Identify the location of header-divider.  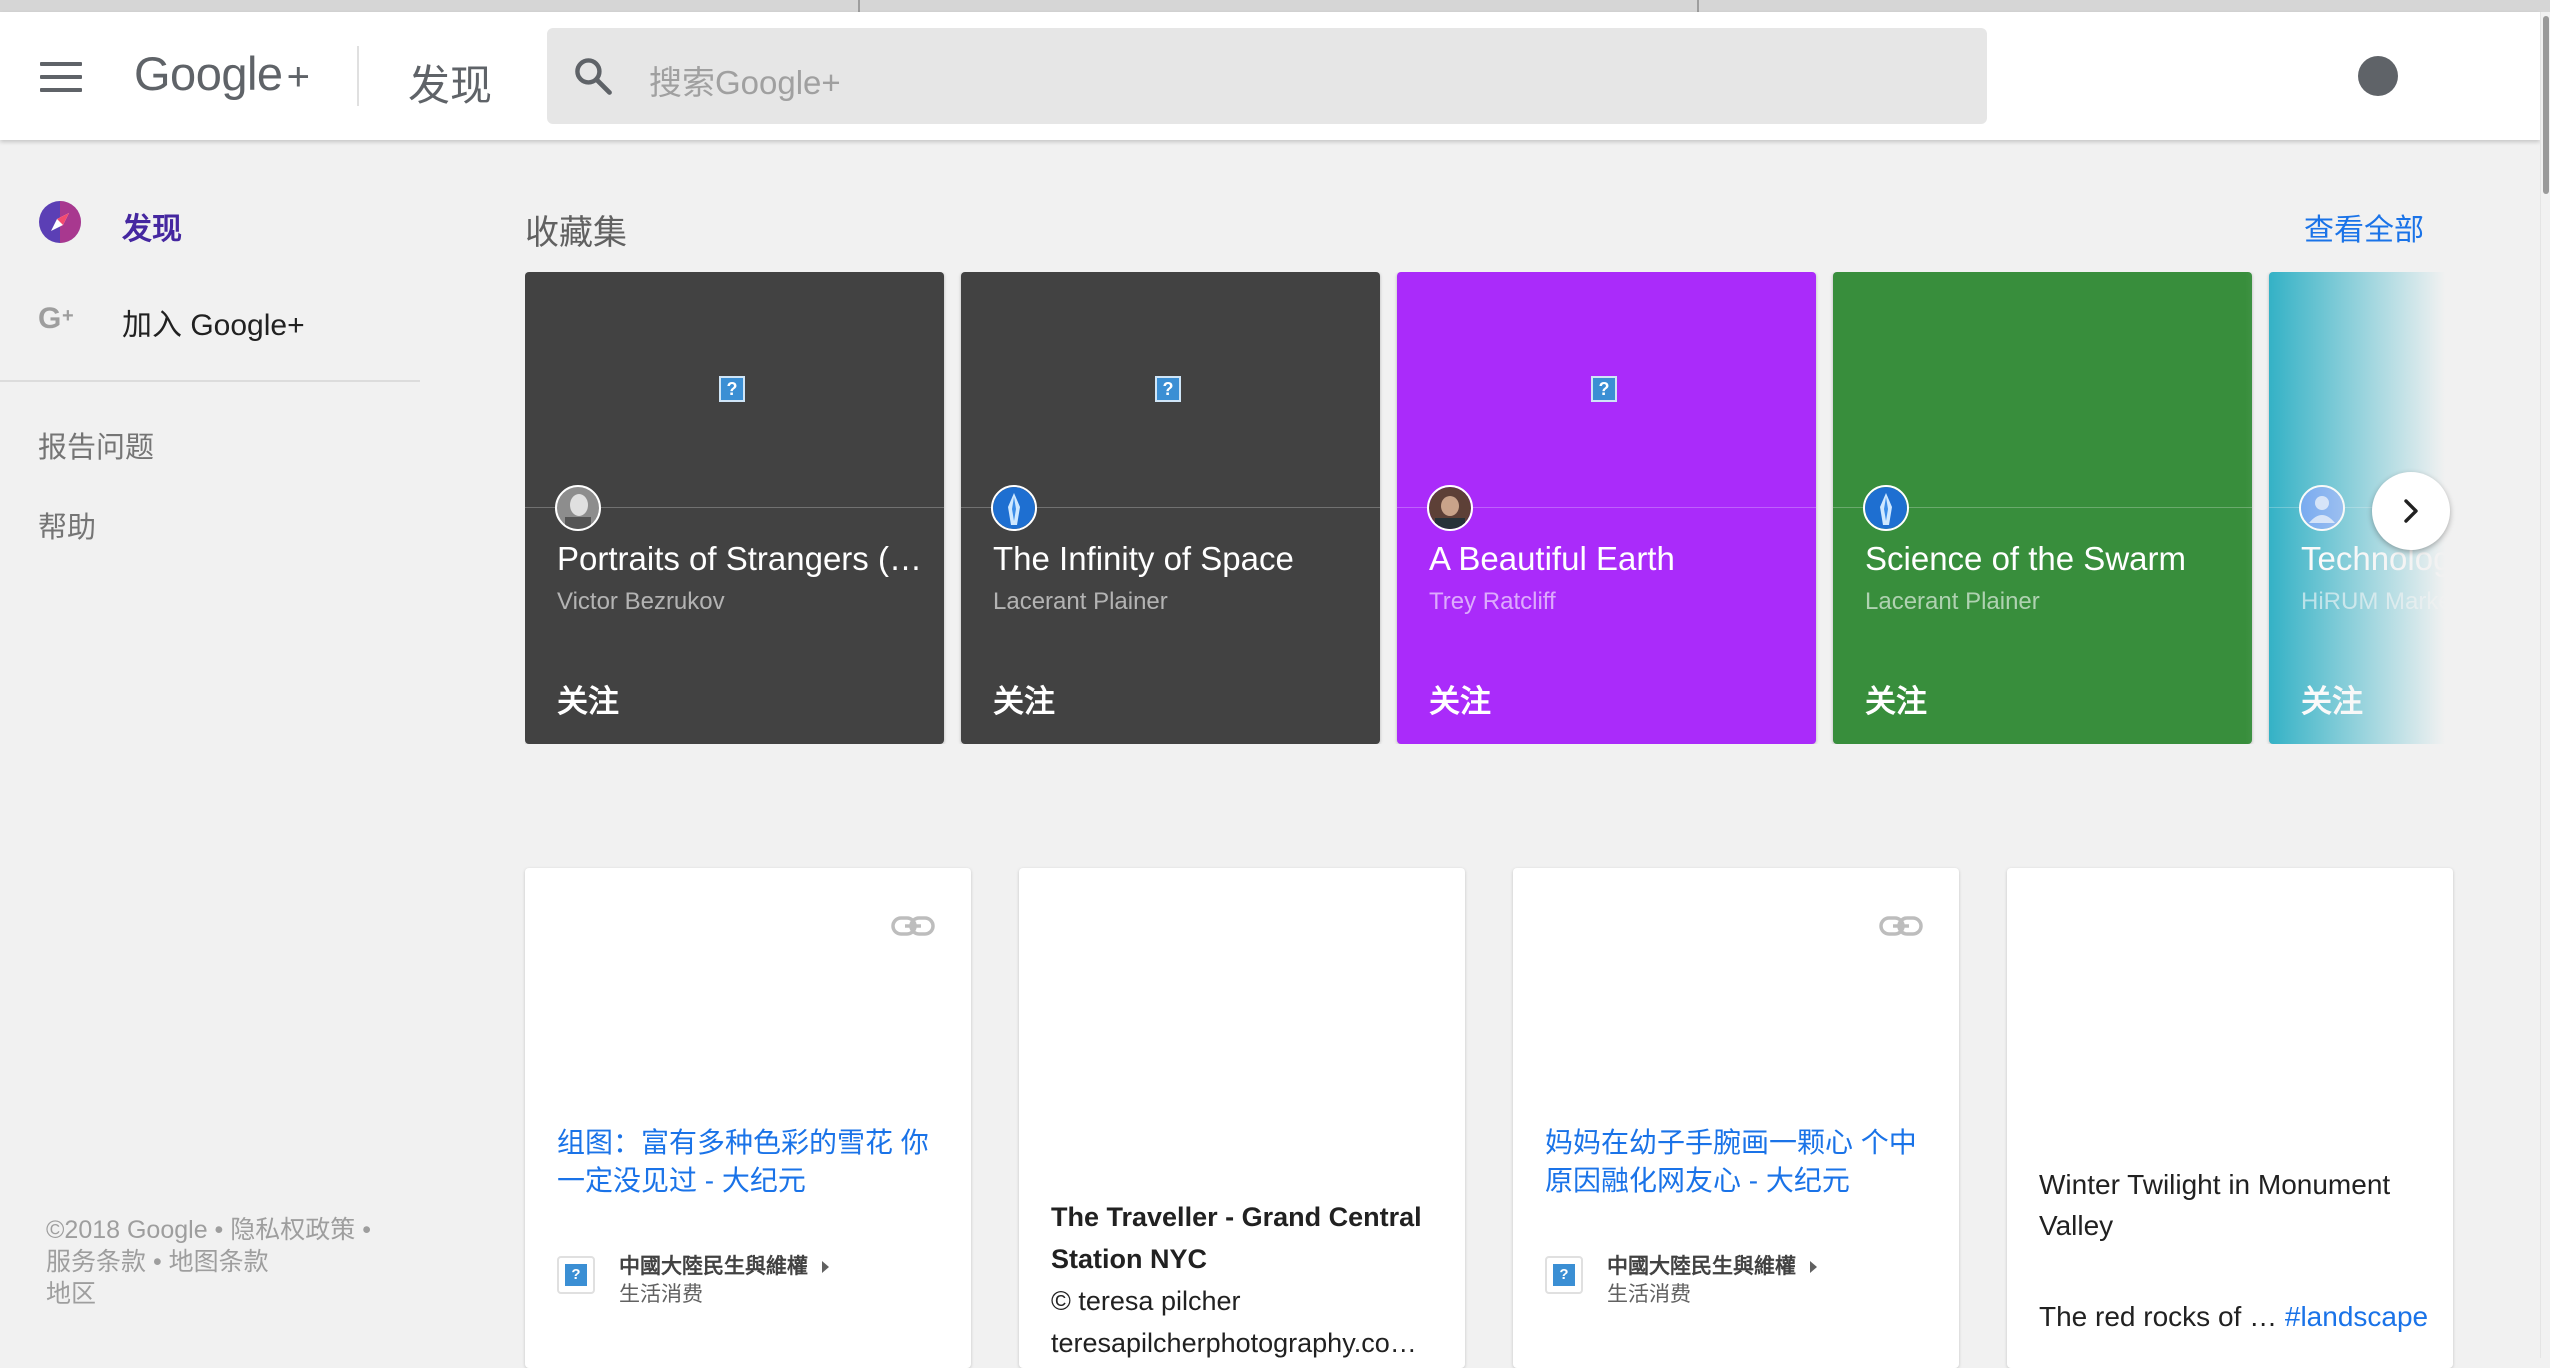
(358, 76).